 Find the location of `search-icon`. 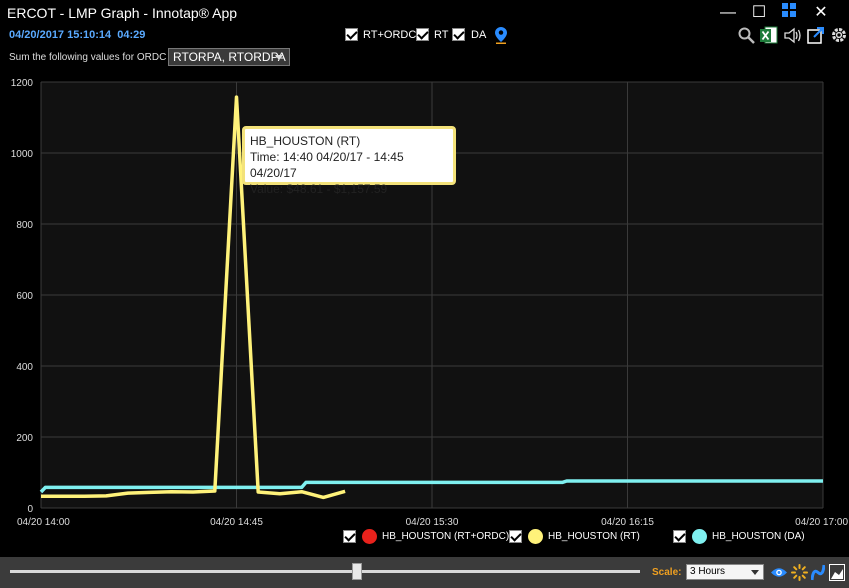

search-icon is located at coordinates (746, 35).